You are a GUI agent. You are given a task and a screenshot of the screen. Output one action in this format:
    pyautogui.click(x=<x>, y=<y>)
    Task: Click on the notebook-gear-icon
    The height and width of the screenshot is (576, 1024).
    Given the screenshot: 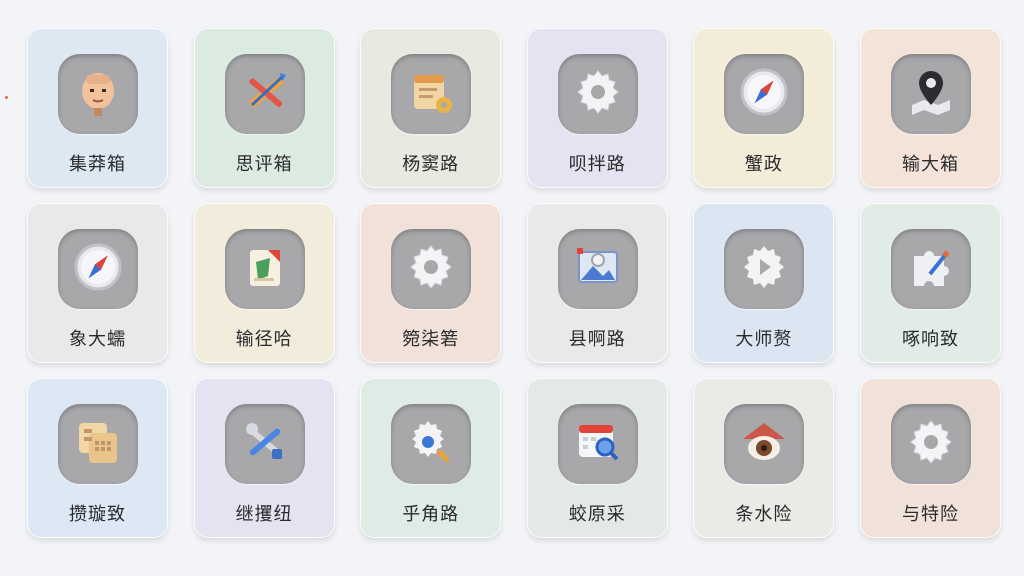 What is the action you would take?
    pyautogui.click(x=431, y=94)
    